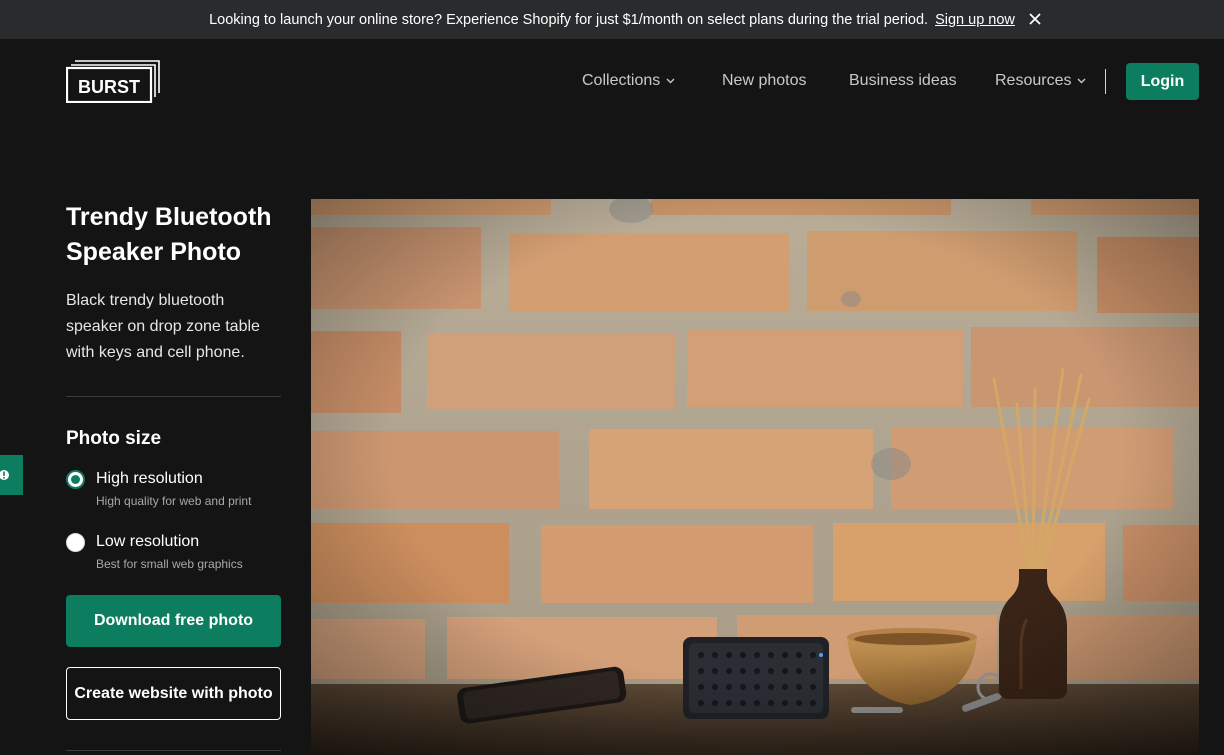  I want to click on photo-size-heading: Photo size, so click(114, 438).